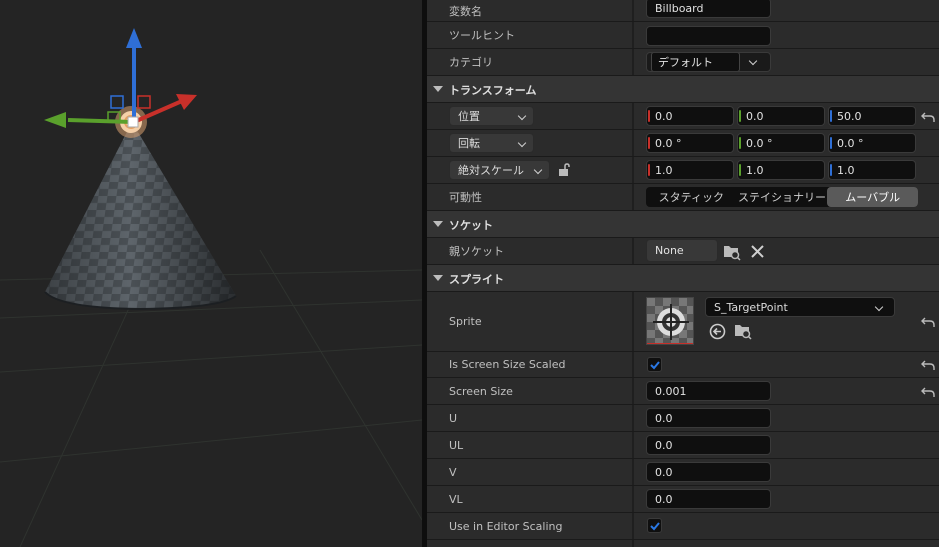  What do you see at coordinates (481, 391) in the screenshot?
I see `screen-size-label: Screen Size` at bounding box center [481, 391].